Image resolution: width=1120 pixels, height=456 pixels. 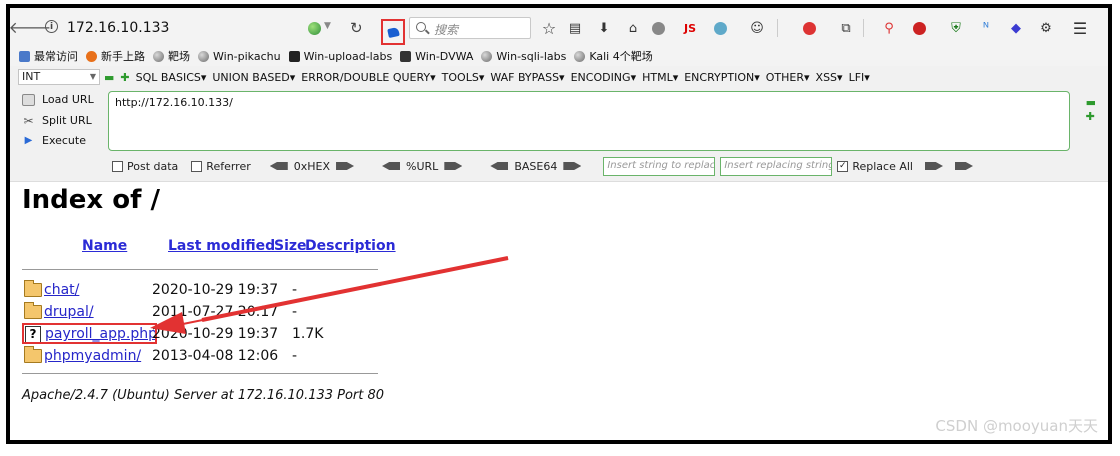 What do you see at coordinates (91, 56) in the screenshot?
I see `firefox-icon` at bounding box center [91, 56].